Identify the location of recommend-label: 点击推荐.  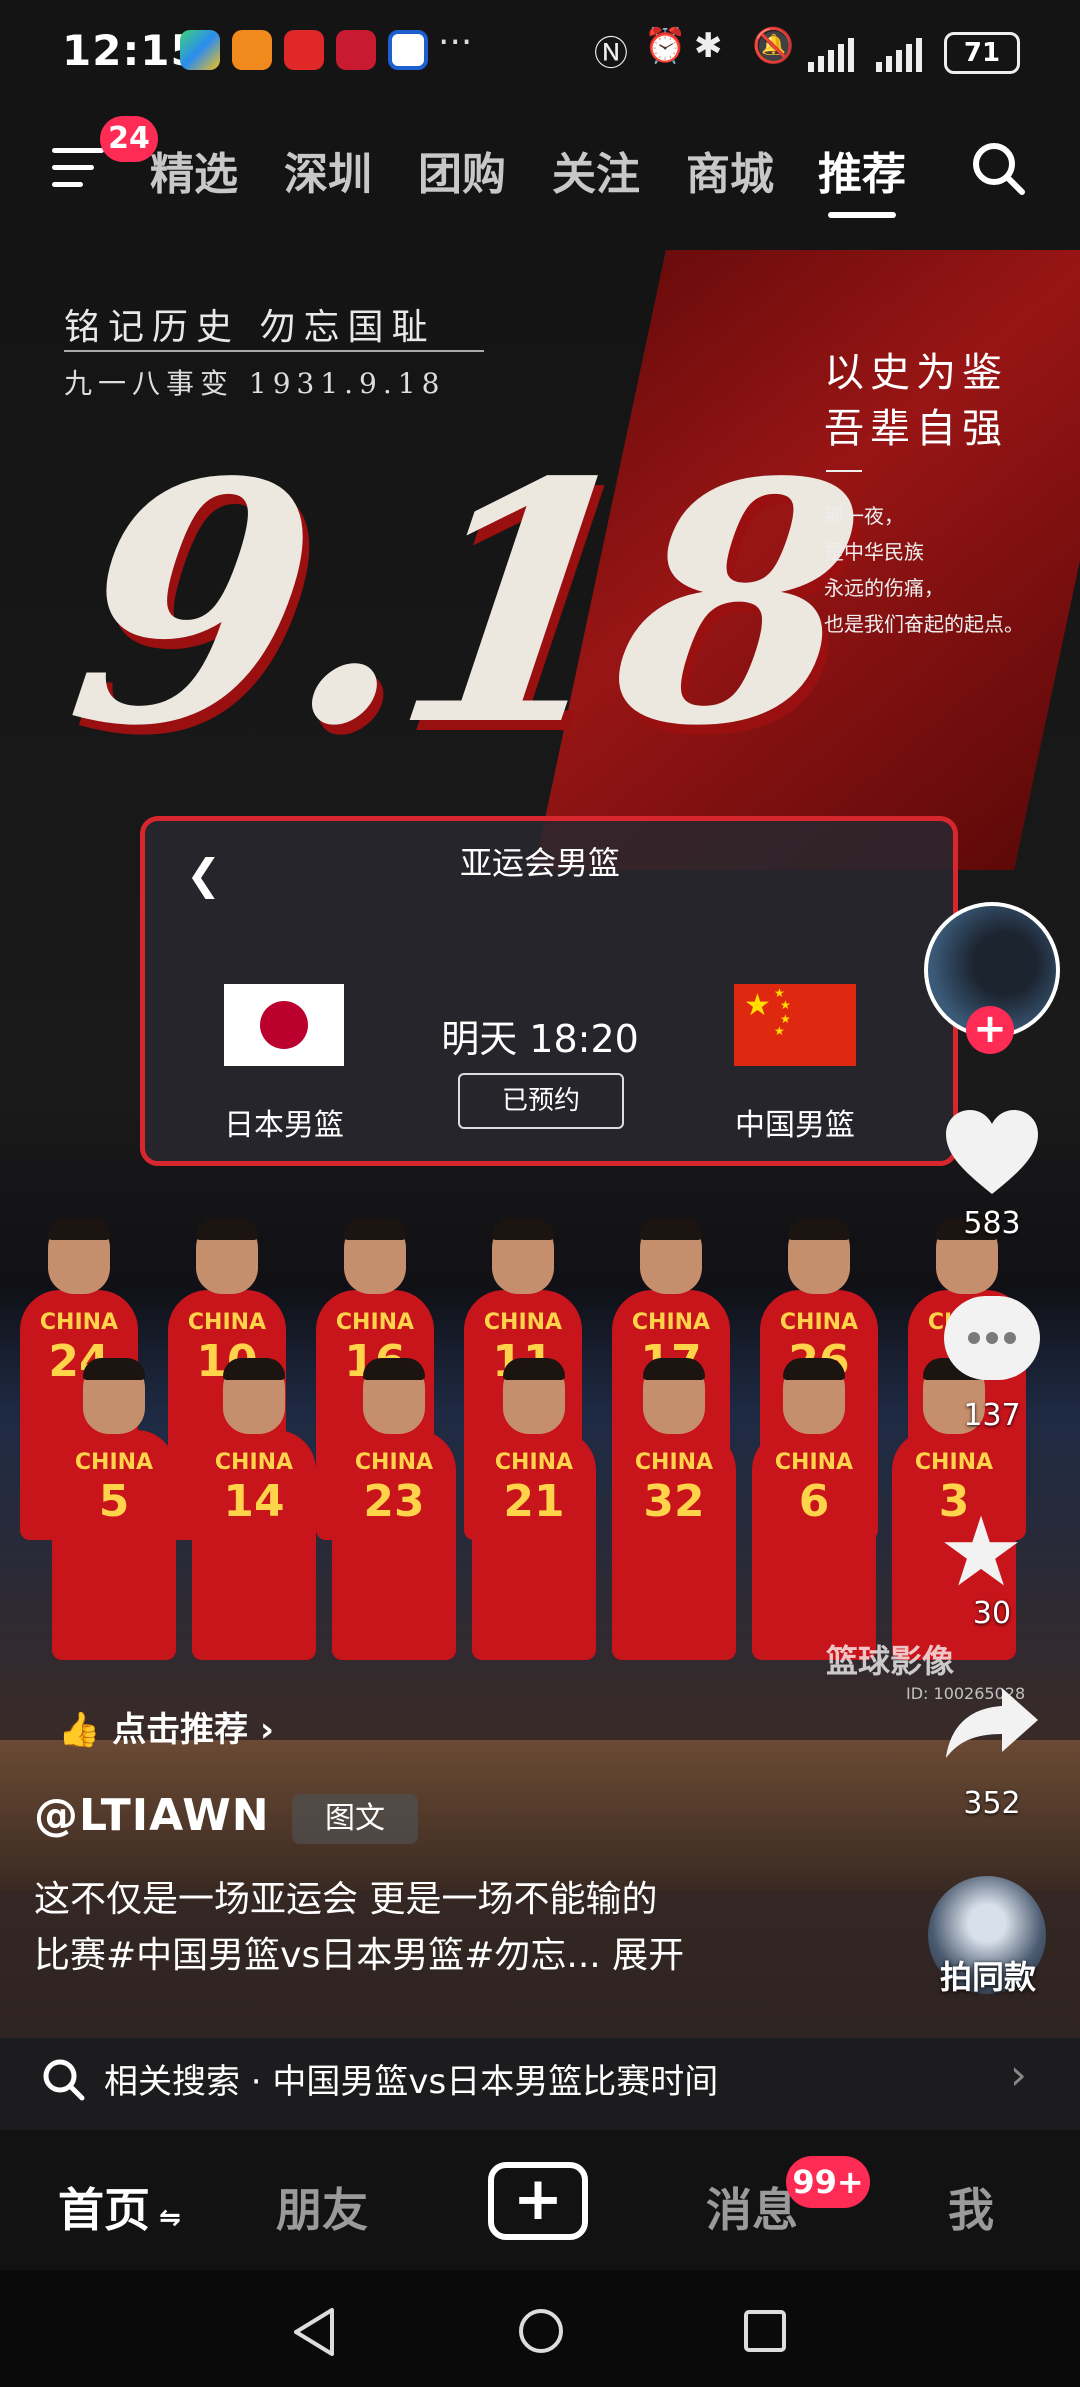
(180, 1730).